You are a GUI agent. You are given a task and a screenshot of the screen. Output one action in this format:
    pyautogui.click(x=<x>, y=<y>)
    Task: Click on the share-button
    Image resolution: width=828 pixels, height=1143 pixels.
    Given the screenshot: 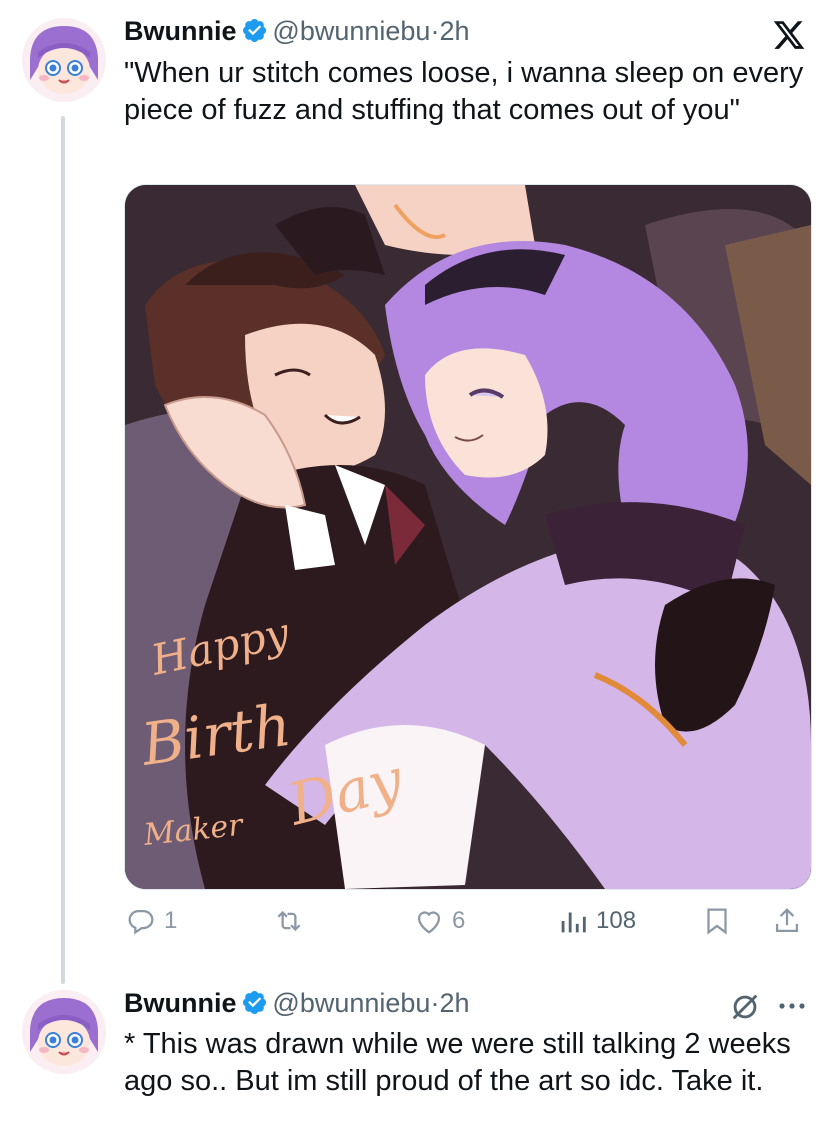 What is the action you would take?
    pyautogui.click(x=787, y=921)
    